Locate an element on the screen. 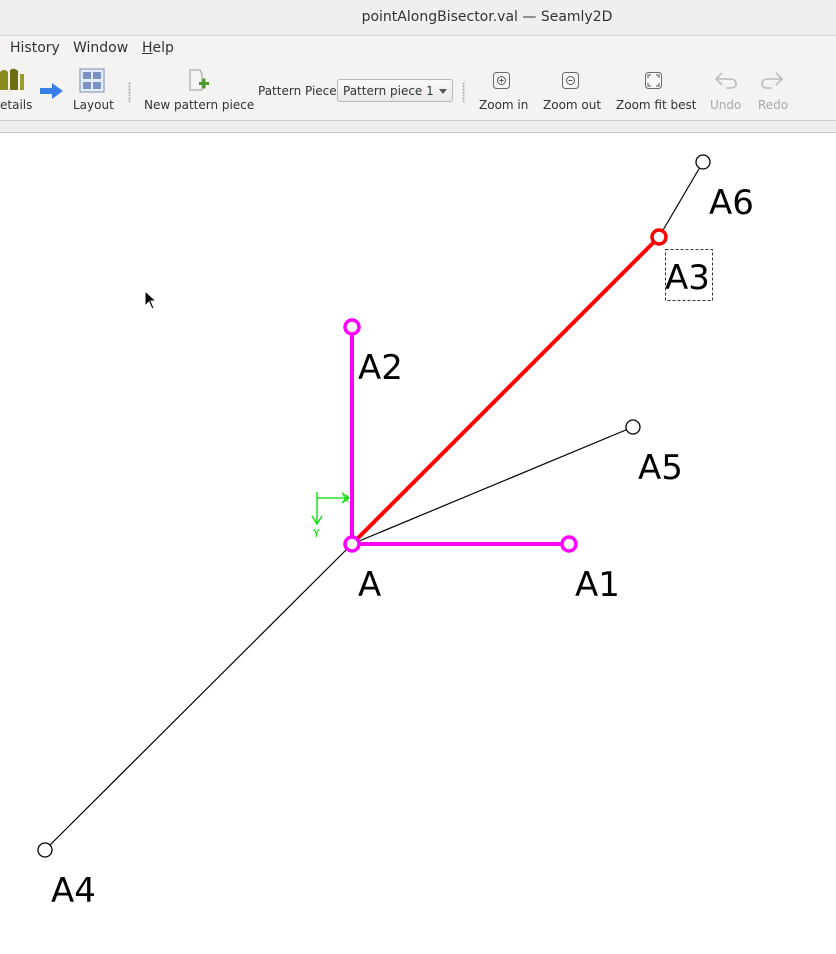  zoom-out-label: Zoom out is located at coordinates (572, 105).